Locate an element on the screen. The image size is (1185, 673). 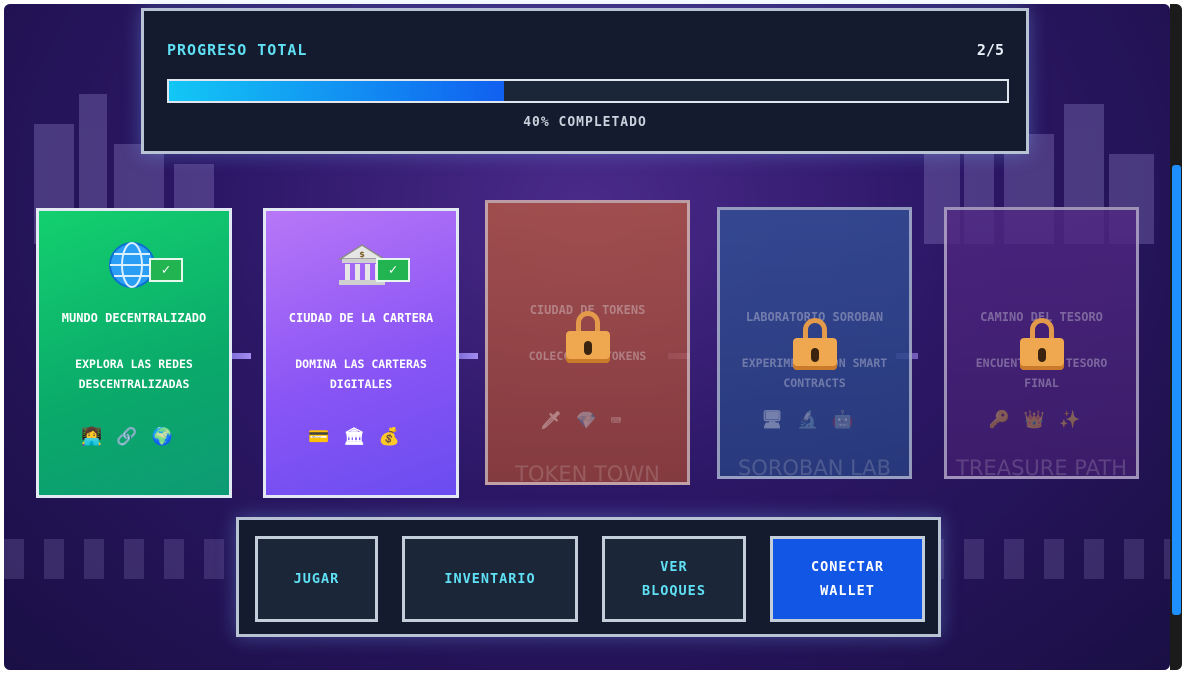
sparkles-icon: ✨ is located at coordinates (1077, 420).